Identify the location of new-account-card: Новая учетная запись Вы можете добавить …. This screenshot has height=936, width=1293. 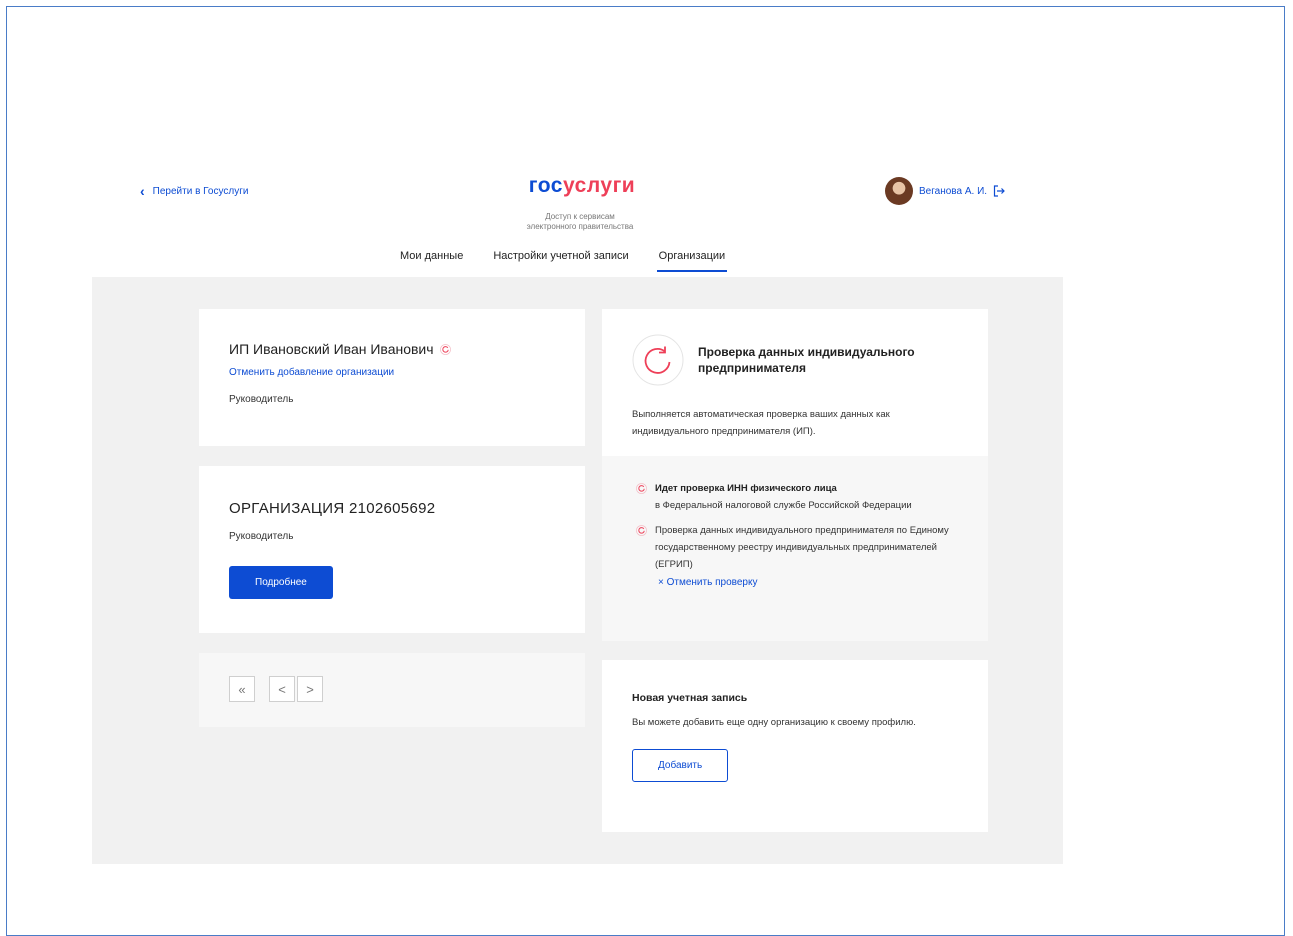
(795, 746).